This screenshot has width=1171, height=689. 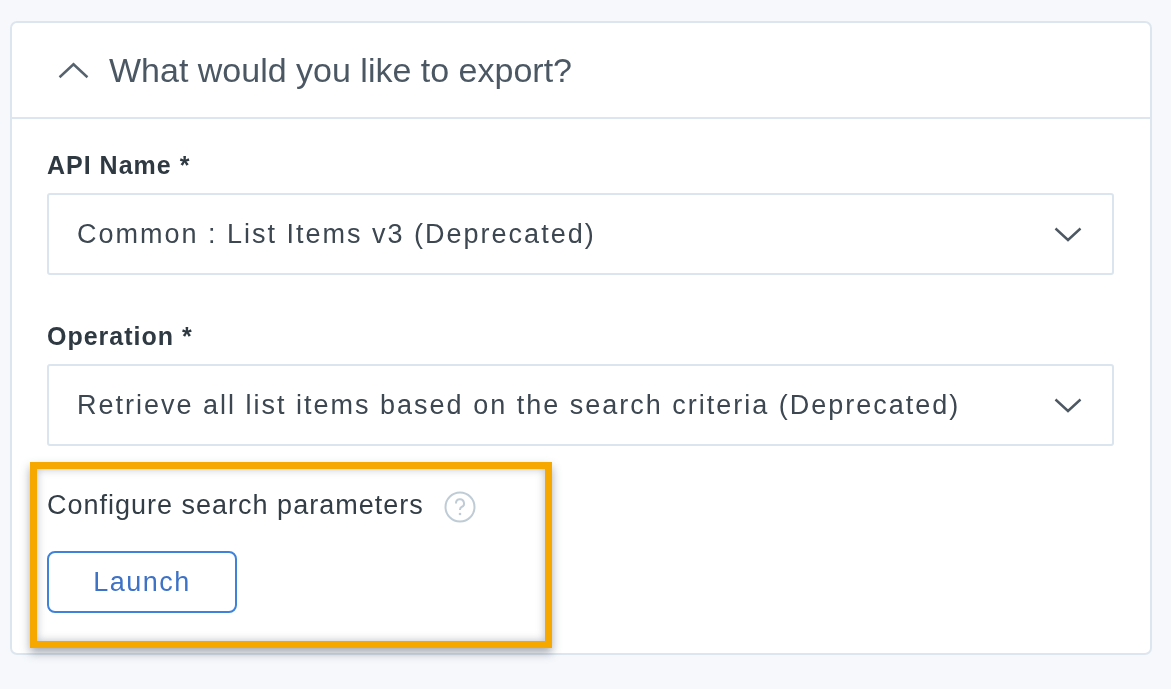 I want to click on dropdown-field: Retrieve all list items based on the search criteria (Deprecated), so click(x=580, y=405).